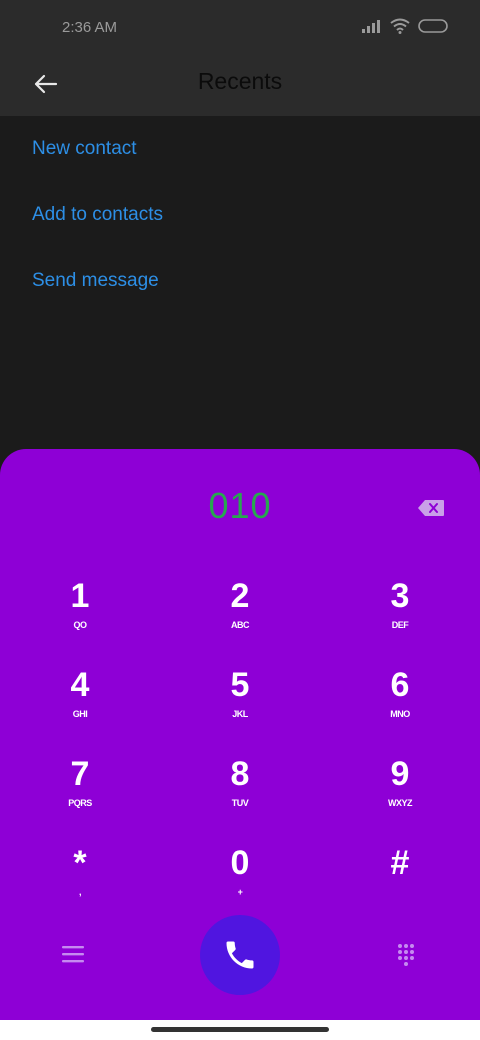 The image size is (480, 1040). I want to click on key-letters: ,, so click(80, 892).